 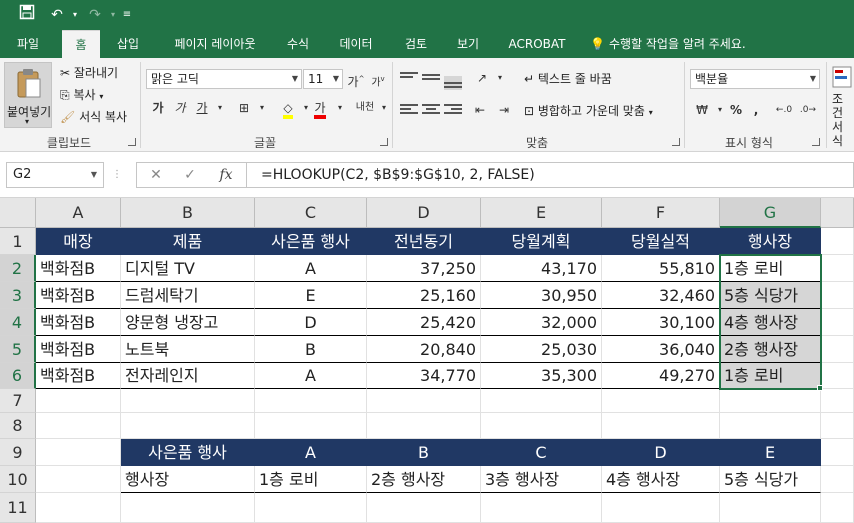 I want to click on table-cell: 디지털 TV, so click(x=188, y=268).